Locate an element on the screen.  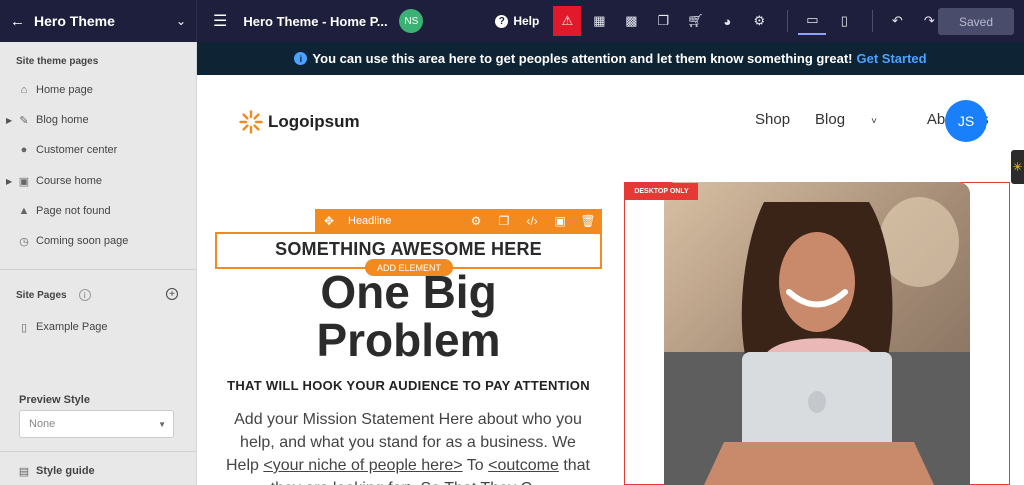
site-pages-heading: Site Pages i is located at coordinates (53, 295).